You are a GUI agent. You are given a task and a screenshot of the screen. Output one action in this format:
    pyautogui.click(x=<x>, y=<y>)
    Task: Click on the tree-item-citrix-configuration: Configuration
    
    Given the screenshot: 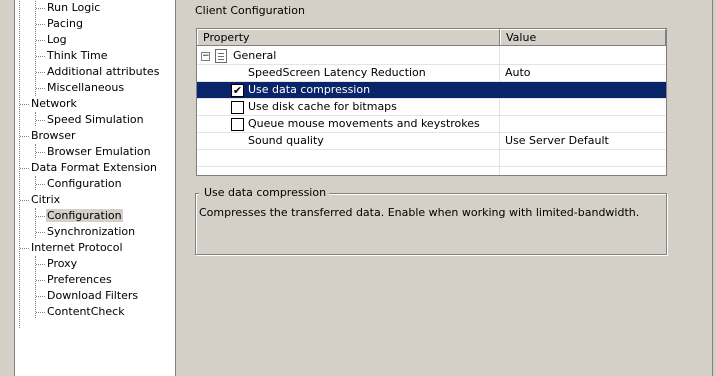 What is the action you would take?
    pyautogui.click(x=84, y=216)
    